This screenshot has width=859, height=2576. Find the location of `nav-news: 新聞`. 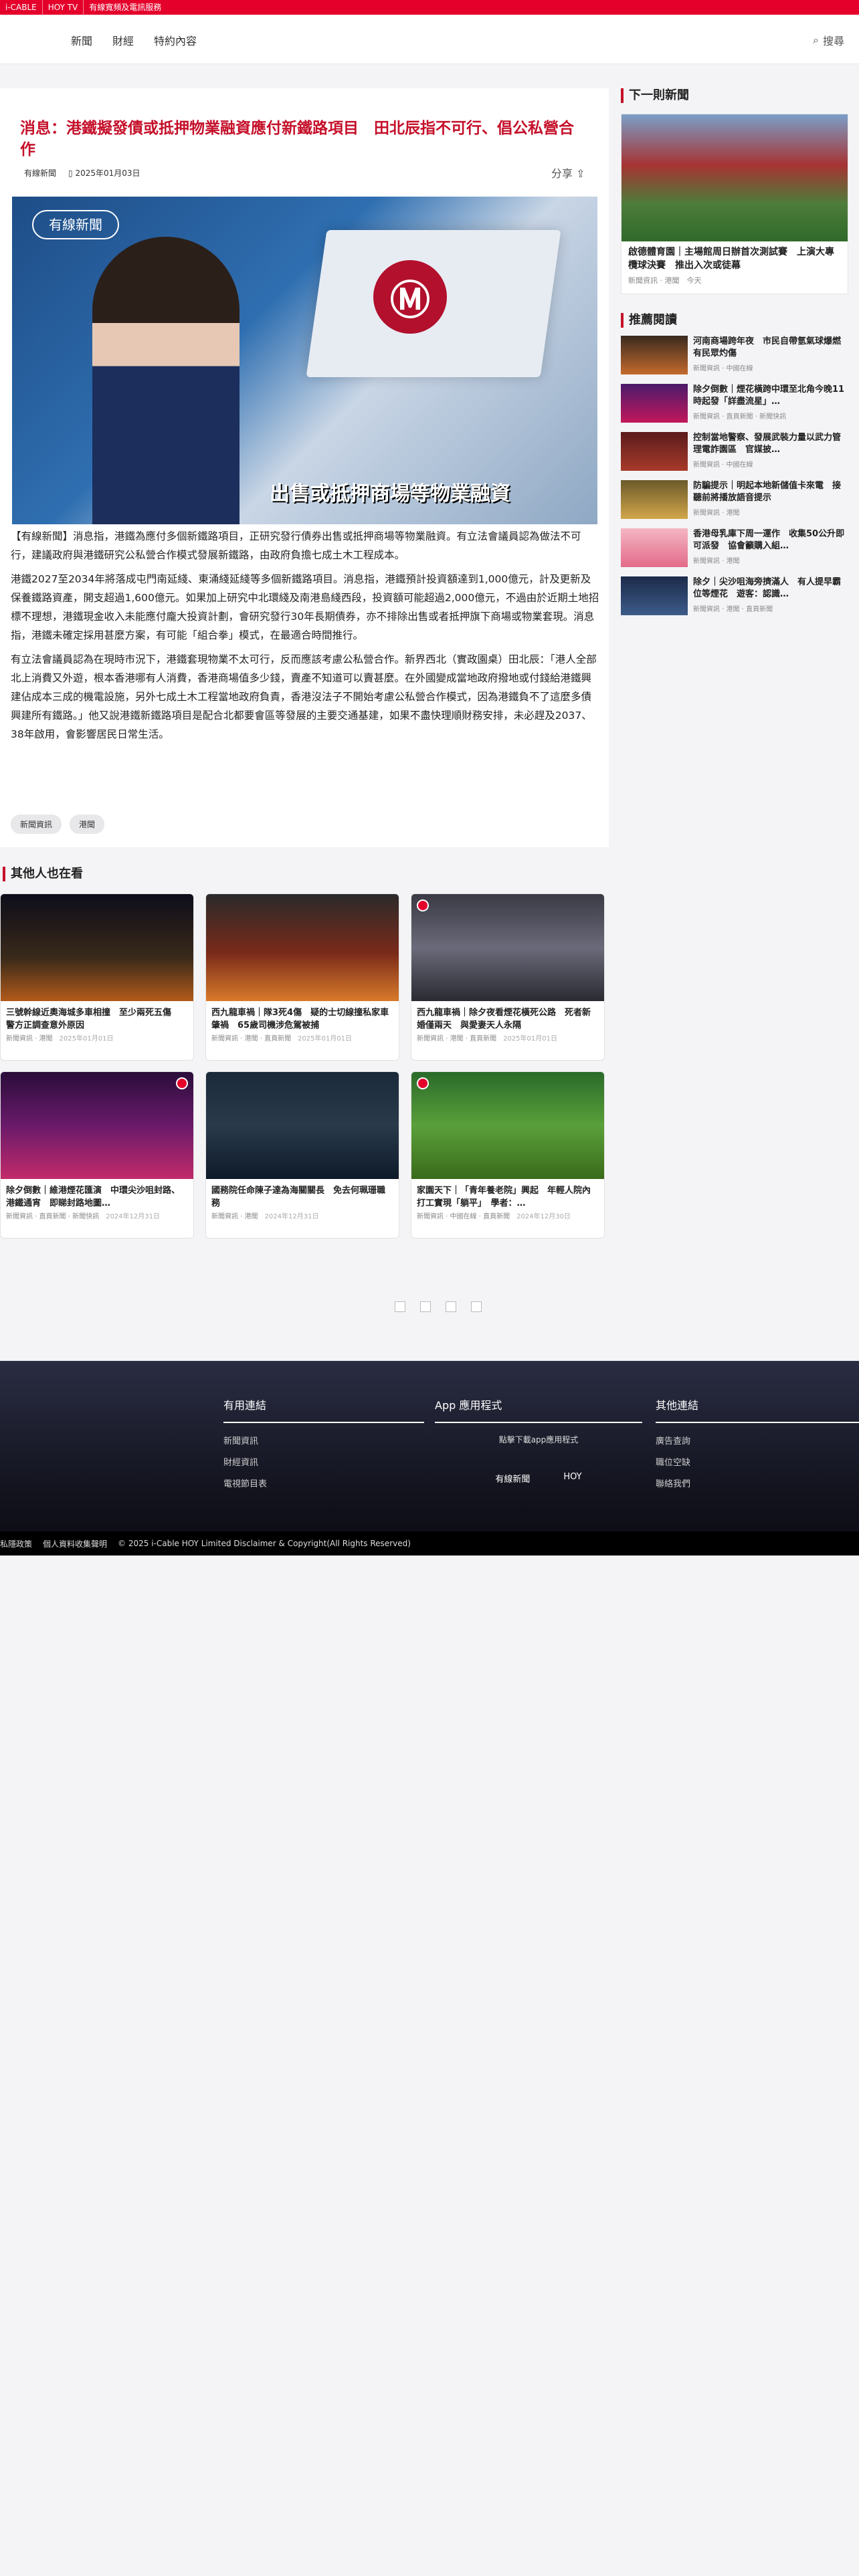

nav-news: 新聞 is located at coordinates (81, 40).